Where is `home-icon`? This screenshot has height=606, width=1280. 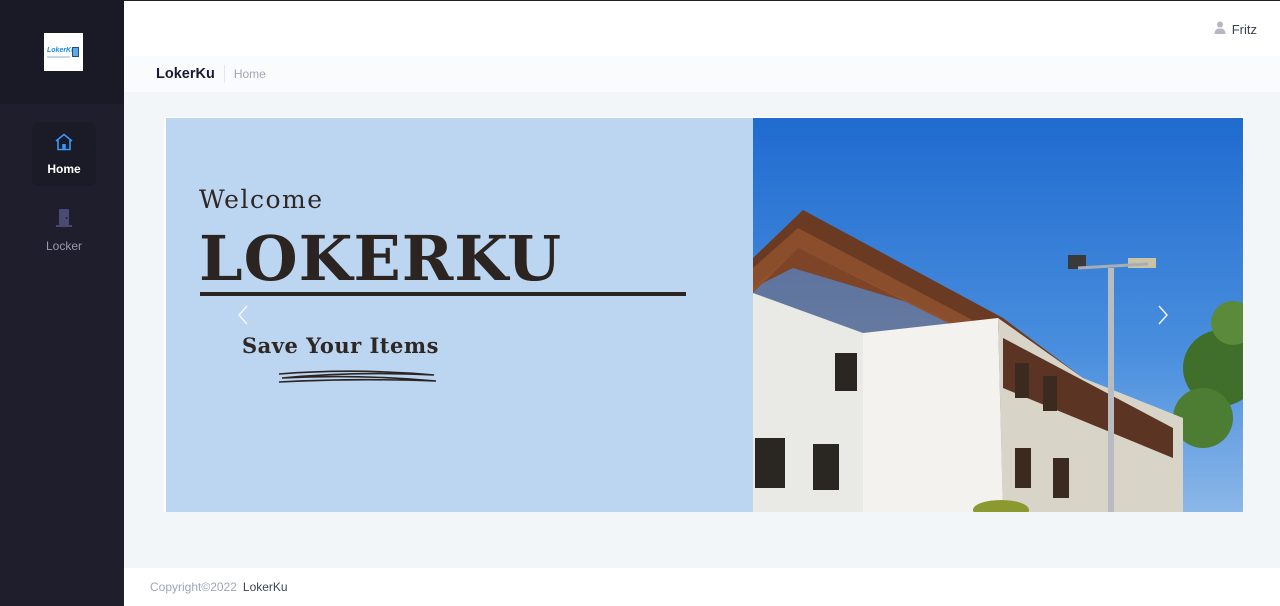
home-icon is located at coordinates (64, 144).